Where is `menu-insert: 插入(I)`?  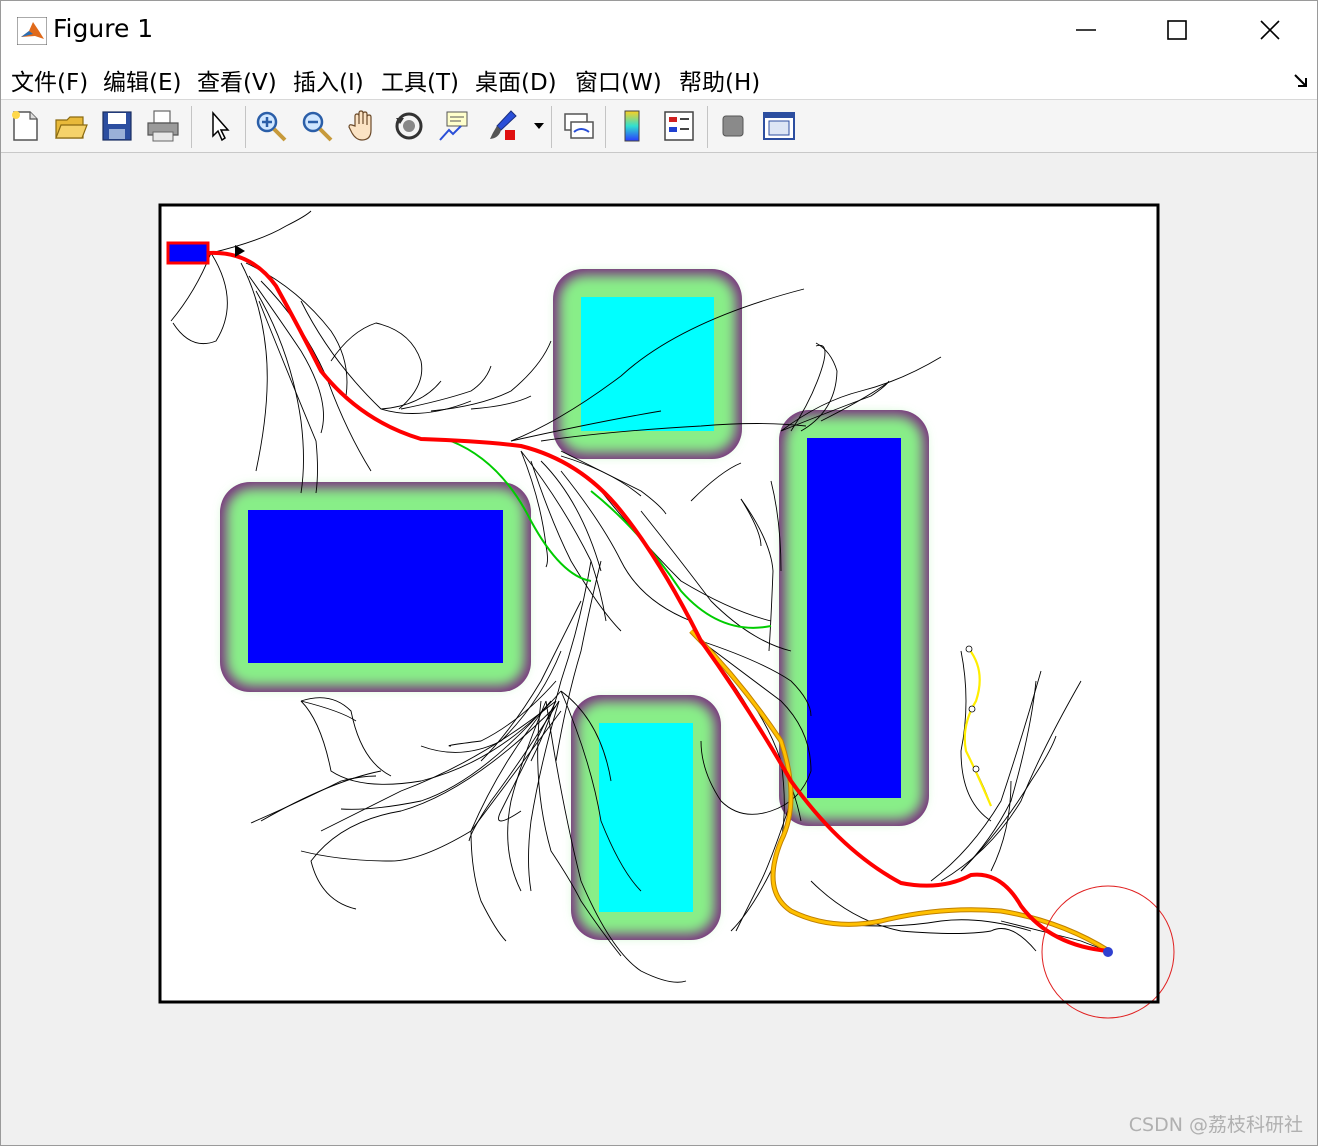
menu-insert: 插入(I) is located at coordinates (328, 80).